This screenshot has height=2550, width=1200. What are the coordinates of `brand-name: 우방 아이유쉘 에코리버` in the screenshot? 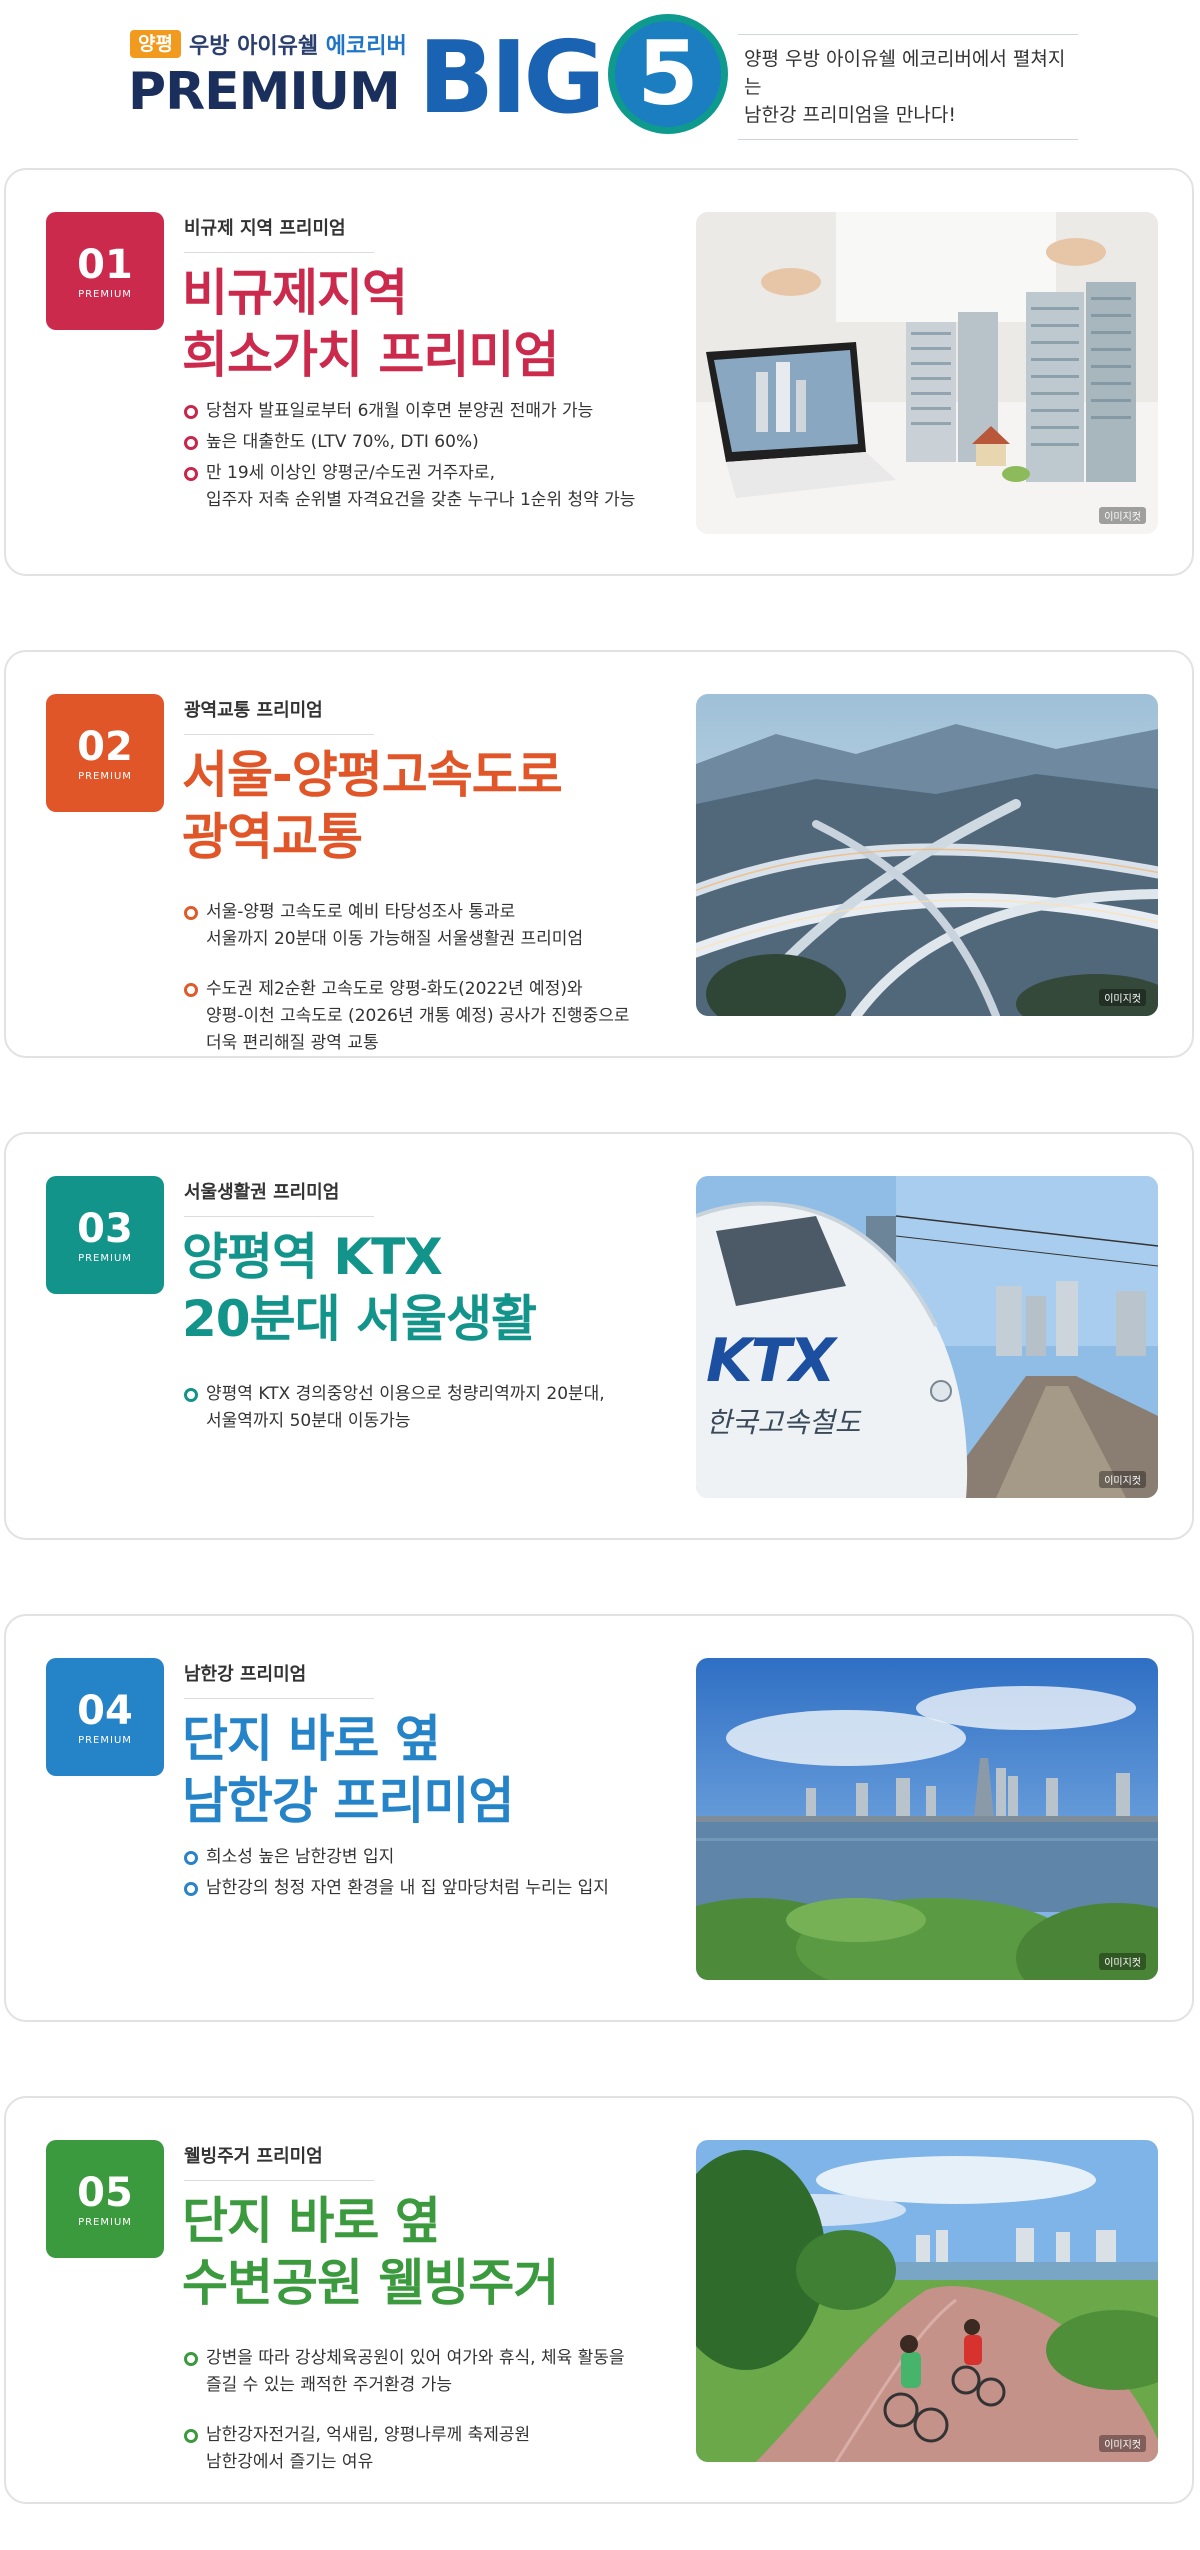 It's located at (298, 44).